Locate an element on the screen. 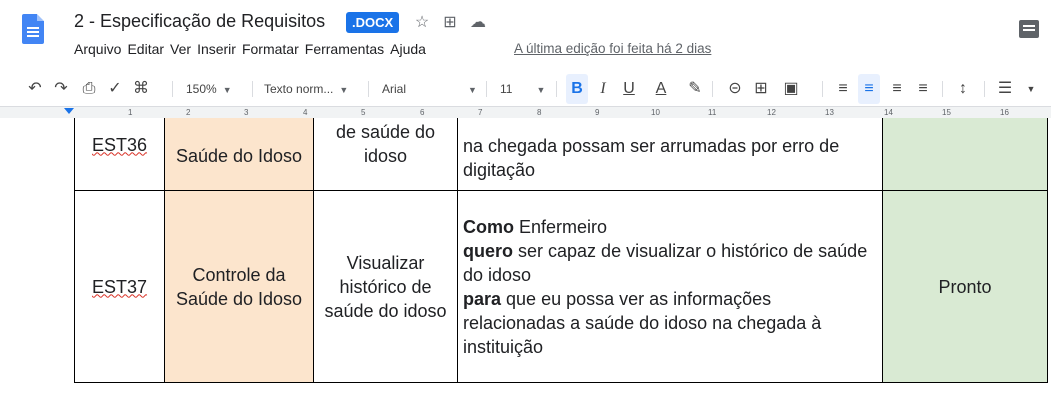 The image size is (1051, 408). horizontal-ruler: 1 2 3 4 5 6 7 8 9 10 11 12 13 14 15 16 is located at coordinates (525, 112).